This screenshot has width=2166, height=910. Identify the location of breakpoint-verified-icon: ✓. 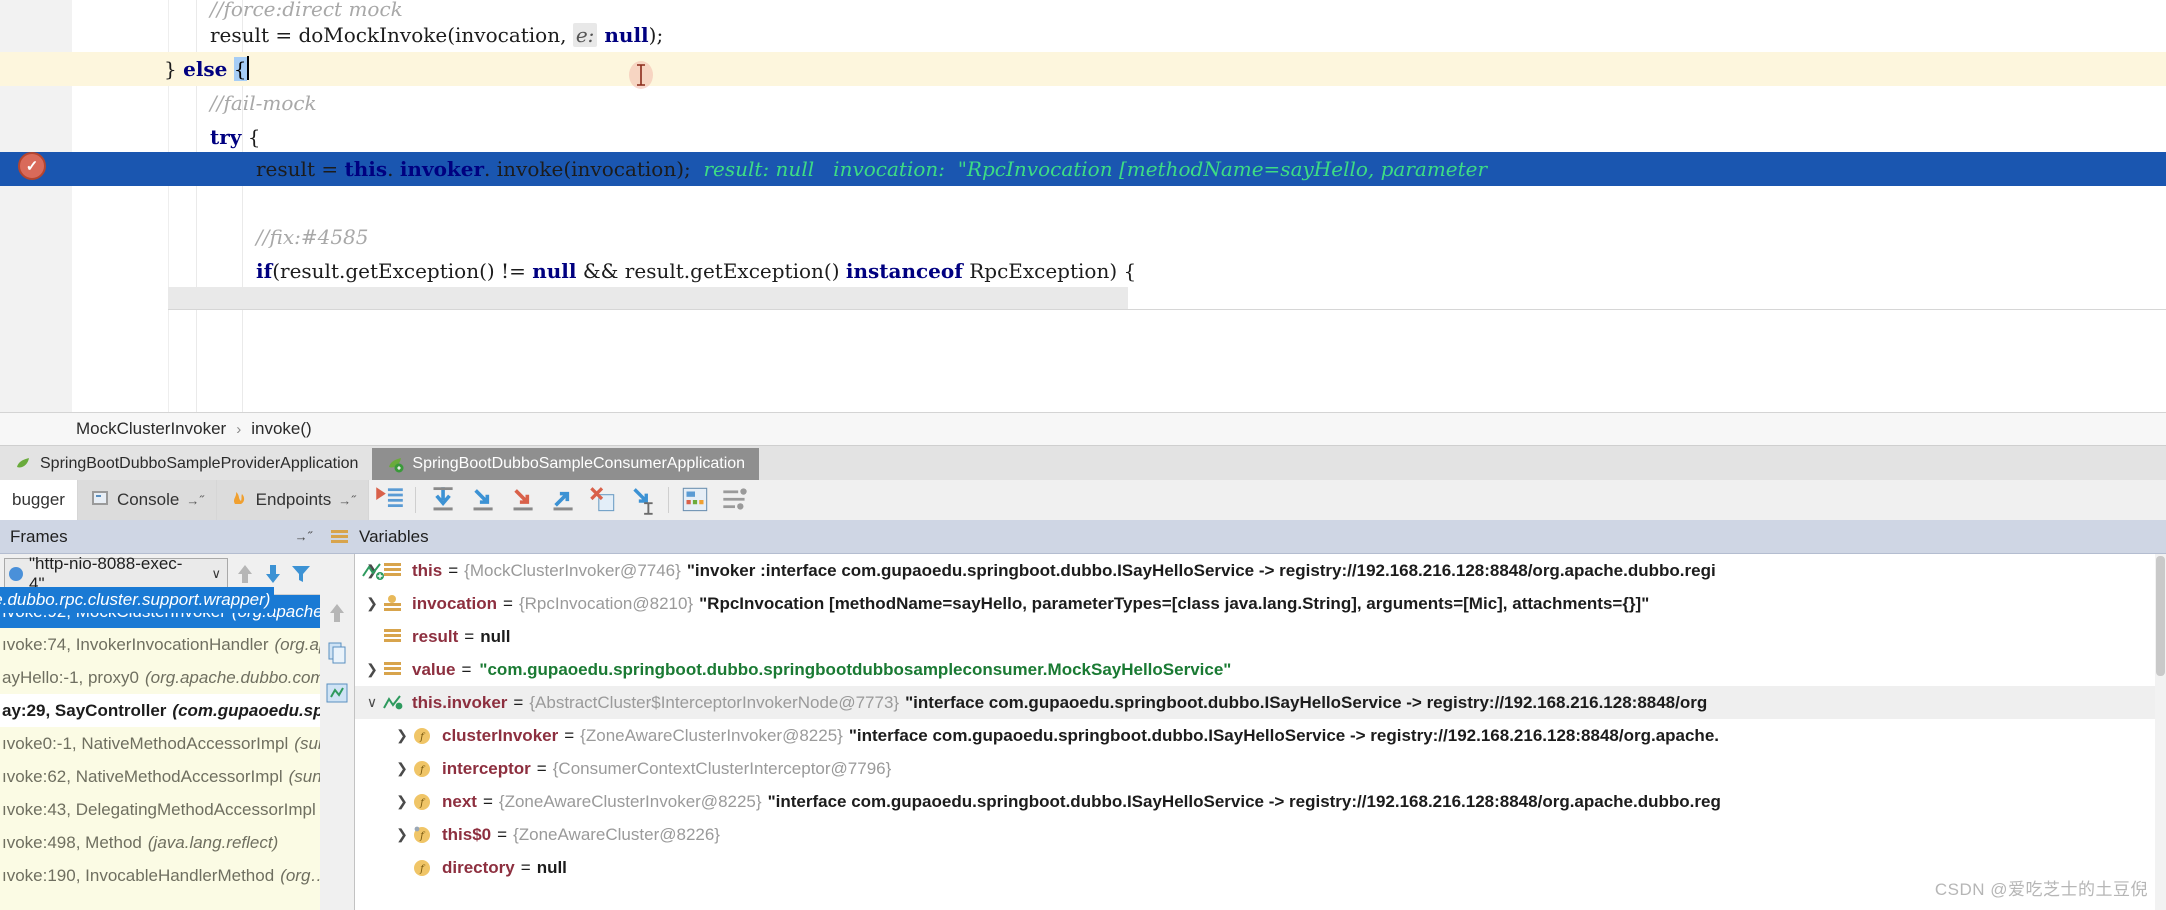
(32, 166).